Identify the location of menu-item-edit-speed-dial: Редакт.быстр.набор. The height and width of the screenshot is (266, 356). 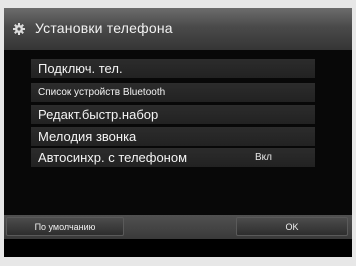
(173, 114).